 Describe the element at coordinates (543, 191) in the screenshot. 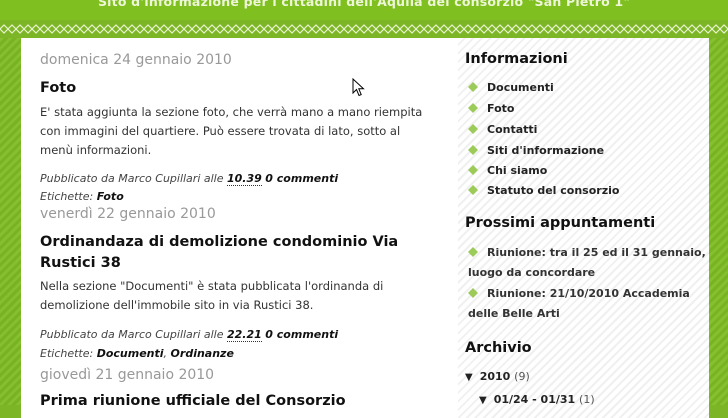

I see `sidebar-link-statuto: Statuto del consorzio` at that location.